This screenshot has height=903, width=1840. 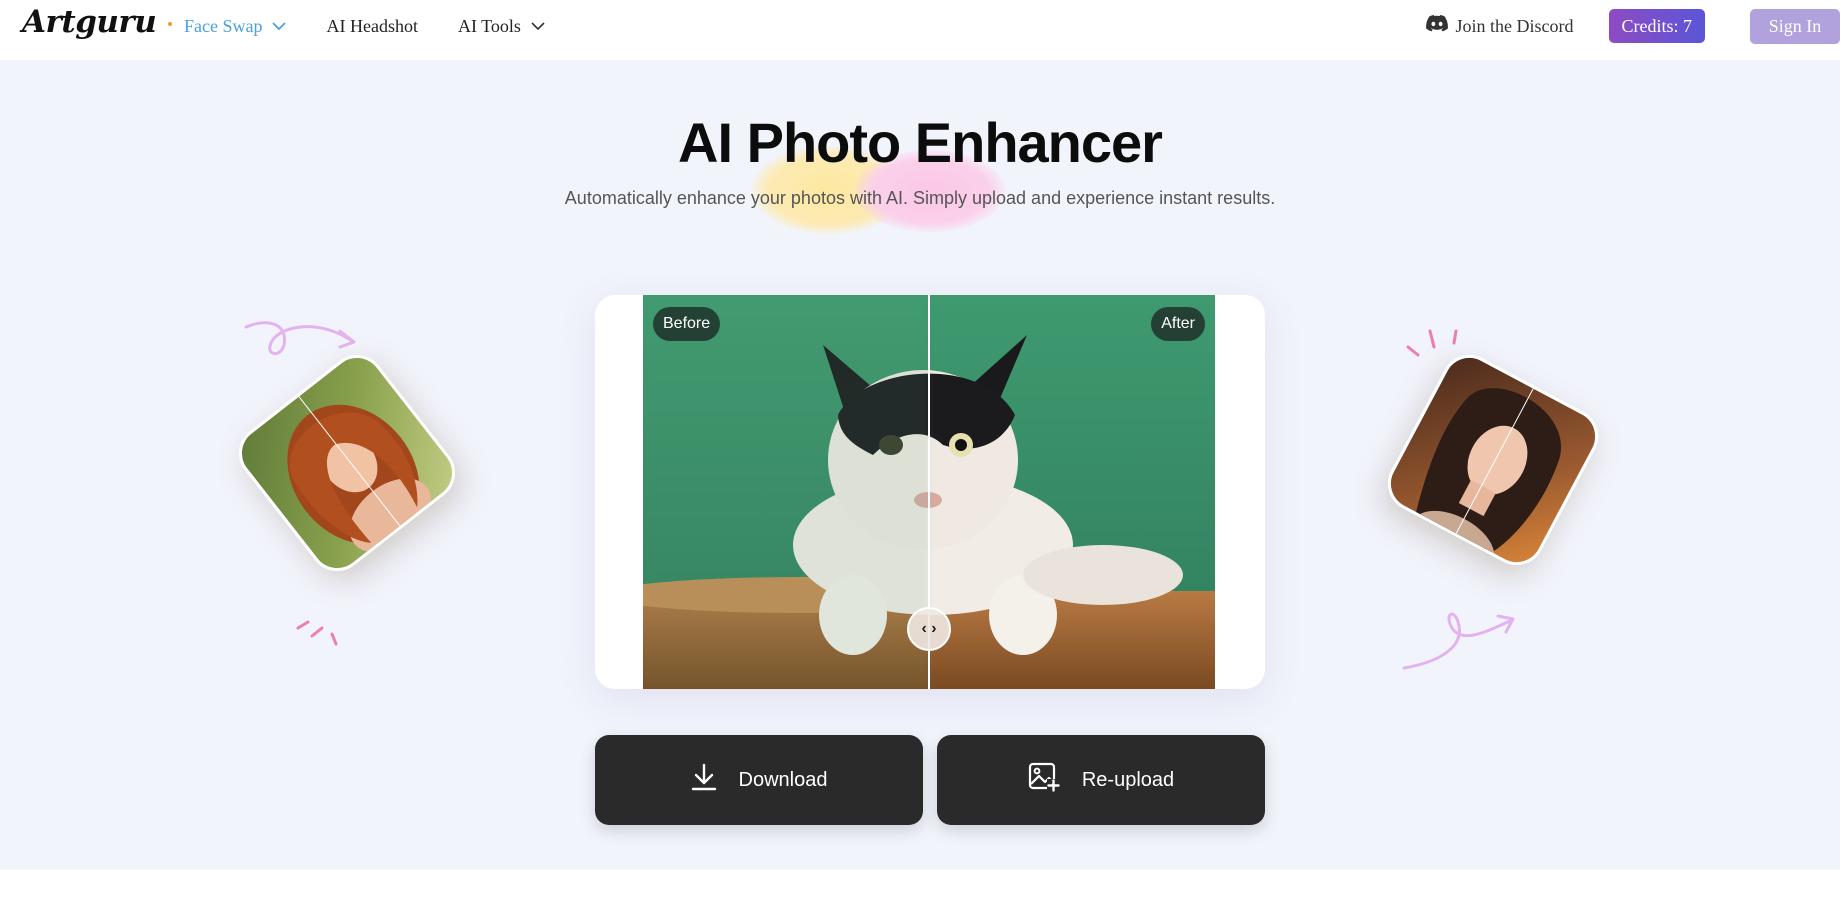 What do you see at coordinates (1795, 26) in the screenshot?
I see `sign-in-button: Sign In` at bounding box center [1795, 26].